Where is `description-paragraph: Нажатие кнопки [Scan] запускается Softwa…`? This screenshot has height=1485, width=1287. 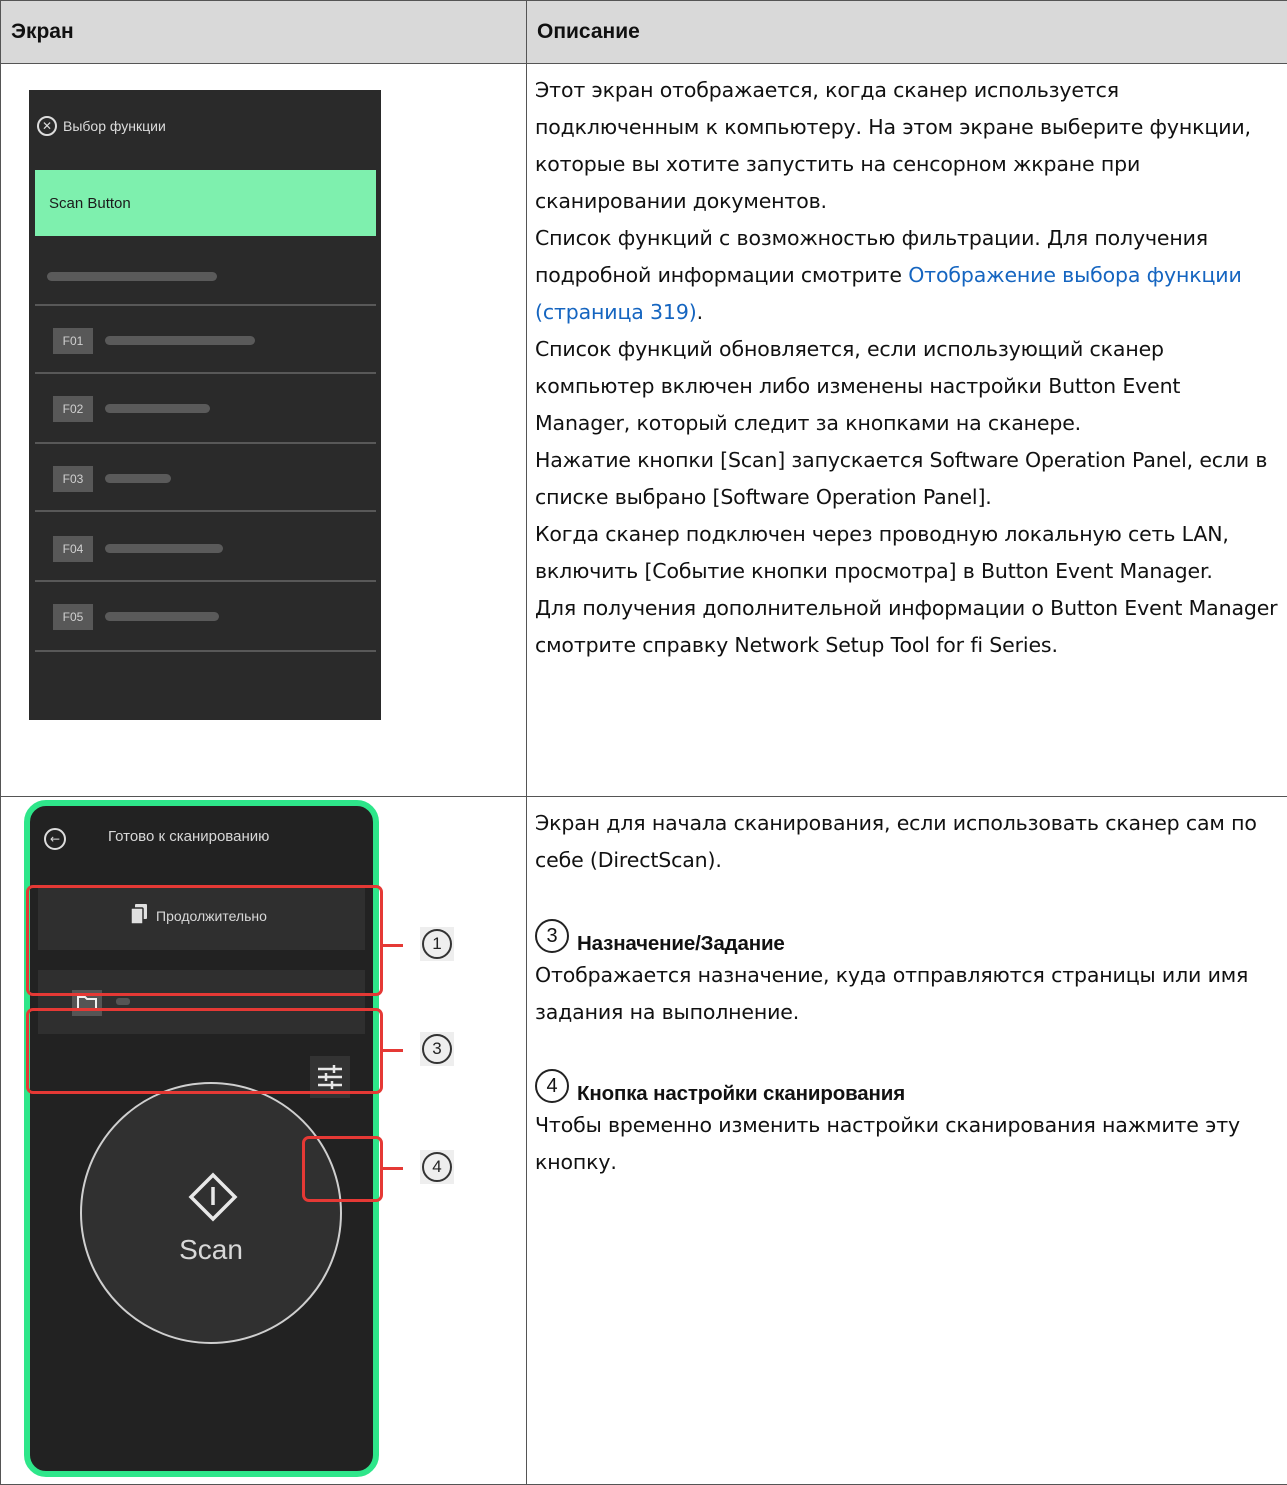
description-paragraph: Нажатие кнопки [Scan] запускается Softwa… is located at coordinates (908, 479).